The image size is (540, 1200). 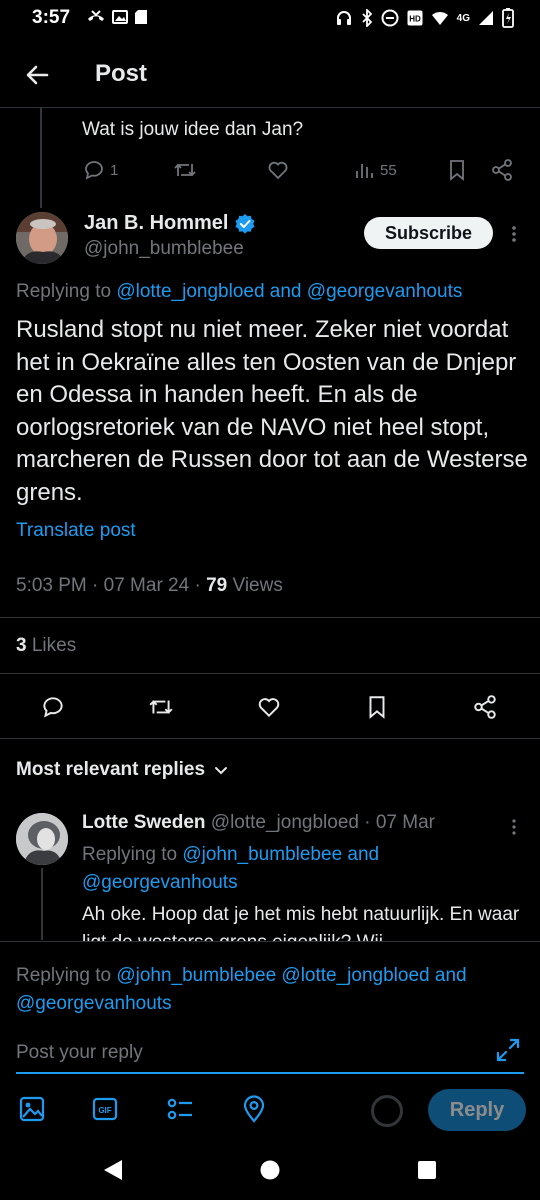 I want to click on tweet-timestamp: 5:03 PM · 07 Mar 24 ·, so click(x=111, y=585).